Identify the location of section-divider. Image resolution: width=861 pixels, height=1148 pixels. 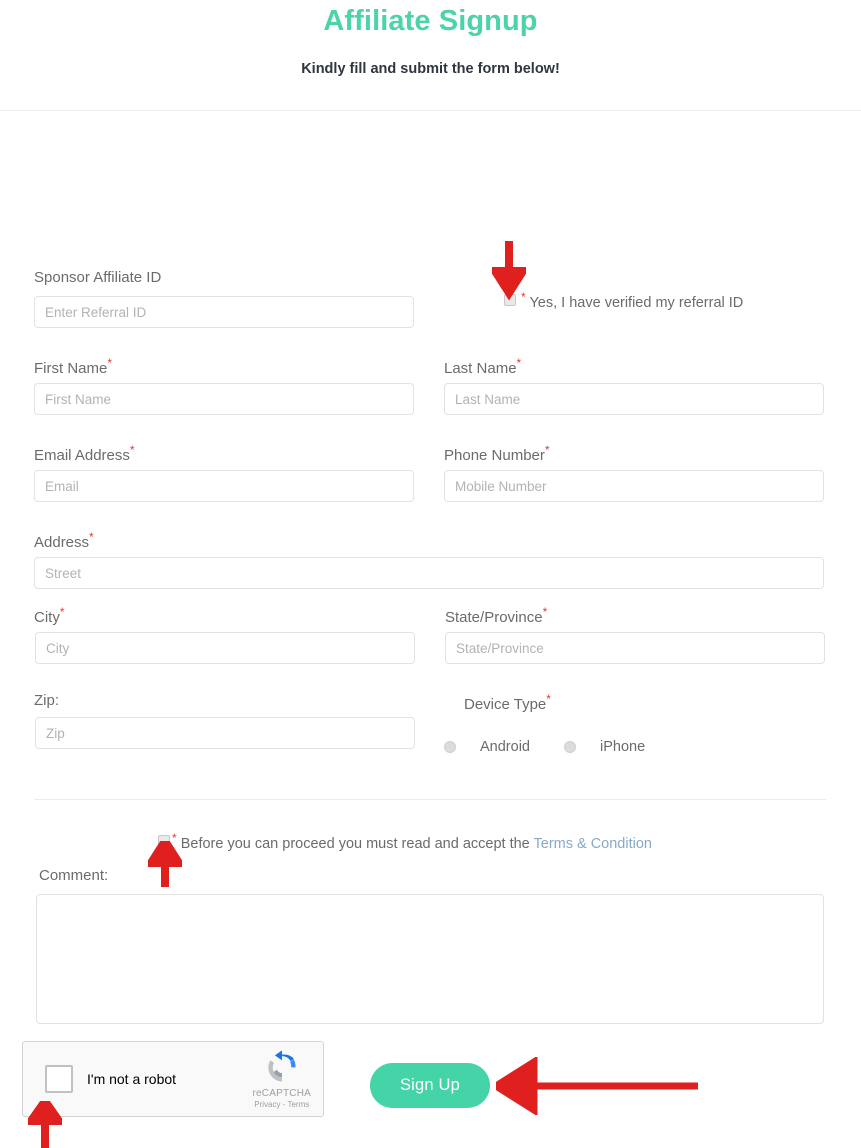
(430, 799).